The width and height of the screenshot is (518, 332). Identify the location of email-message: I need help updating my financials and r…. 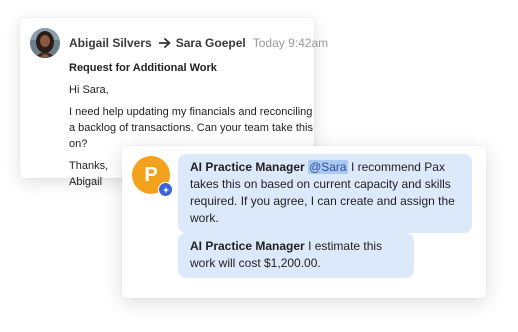
(191, 128).